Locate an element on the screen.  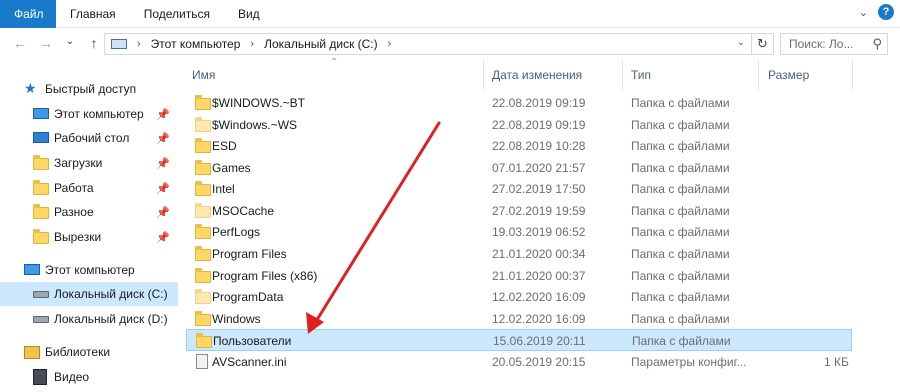
video-icon is located at coordinates (40, 377).